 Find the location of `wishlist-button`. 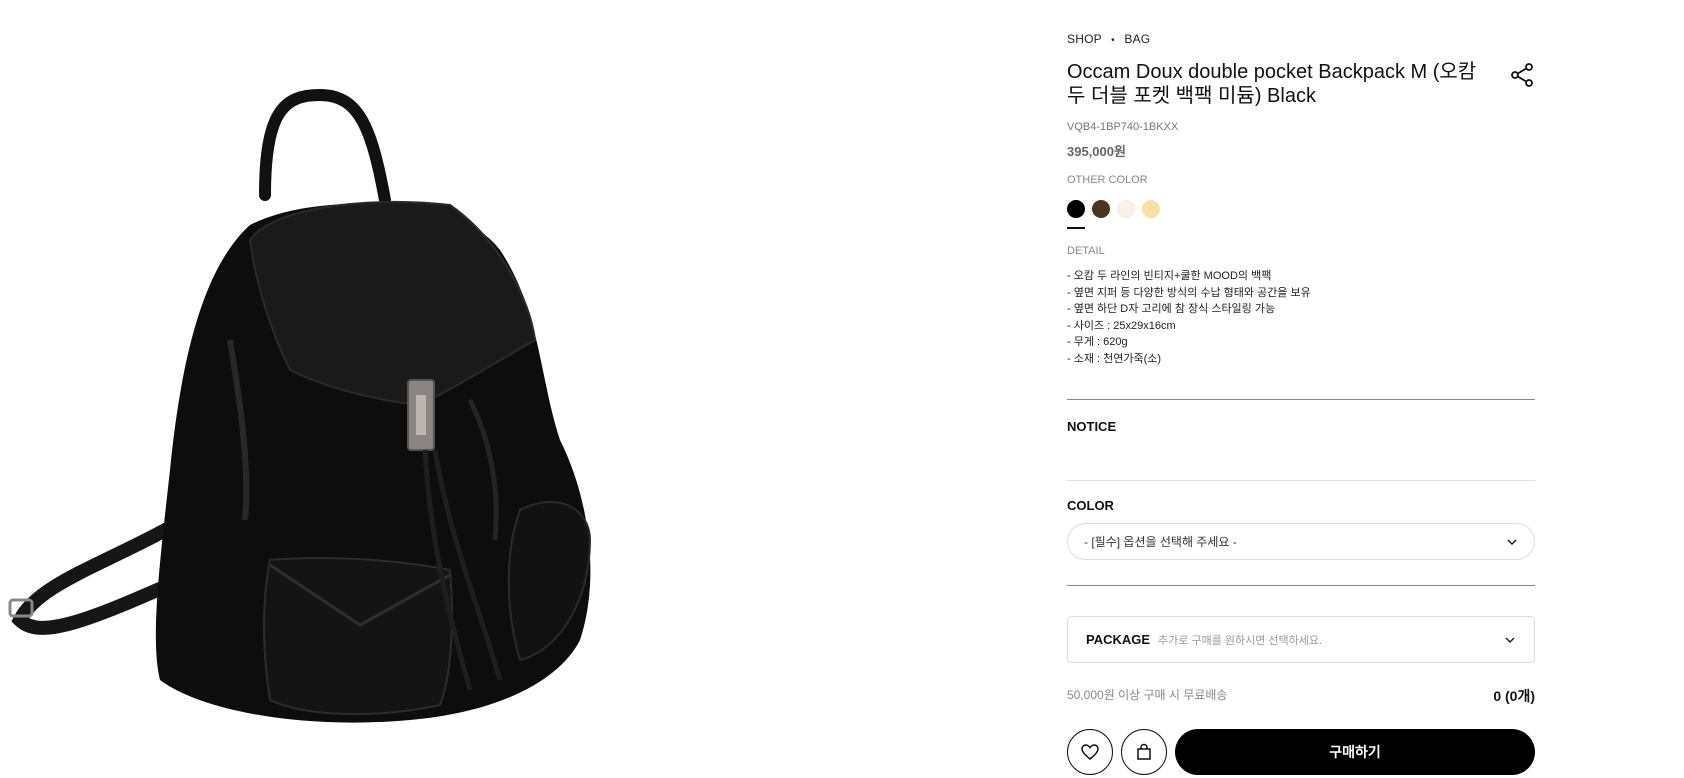

wishlist-button is located at coordinates (1090, 752).